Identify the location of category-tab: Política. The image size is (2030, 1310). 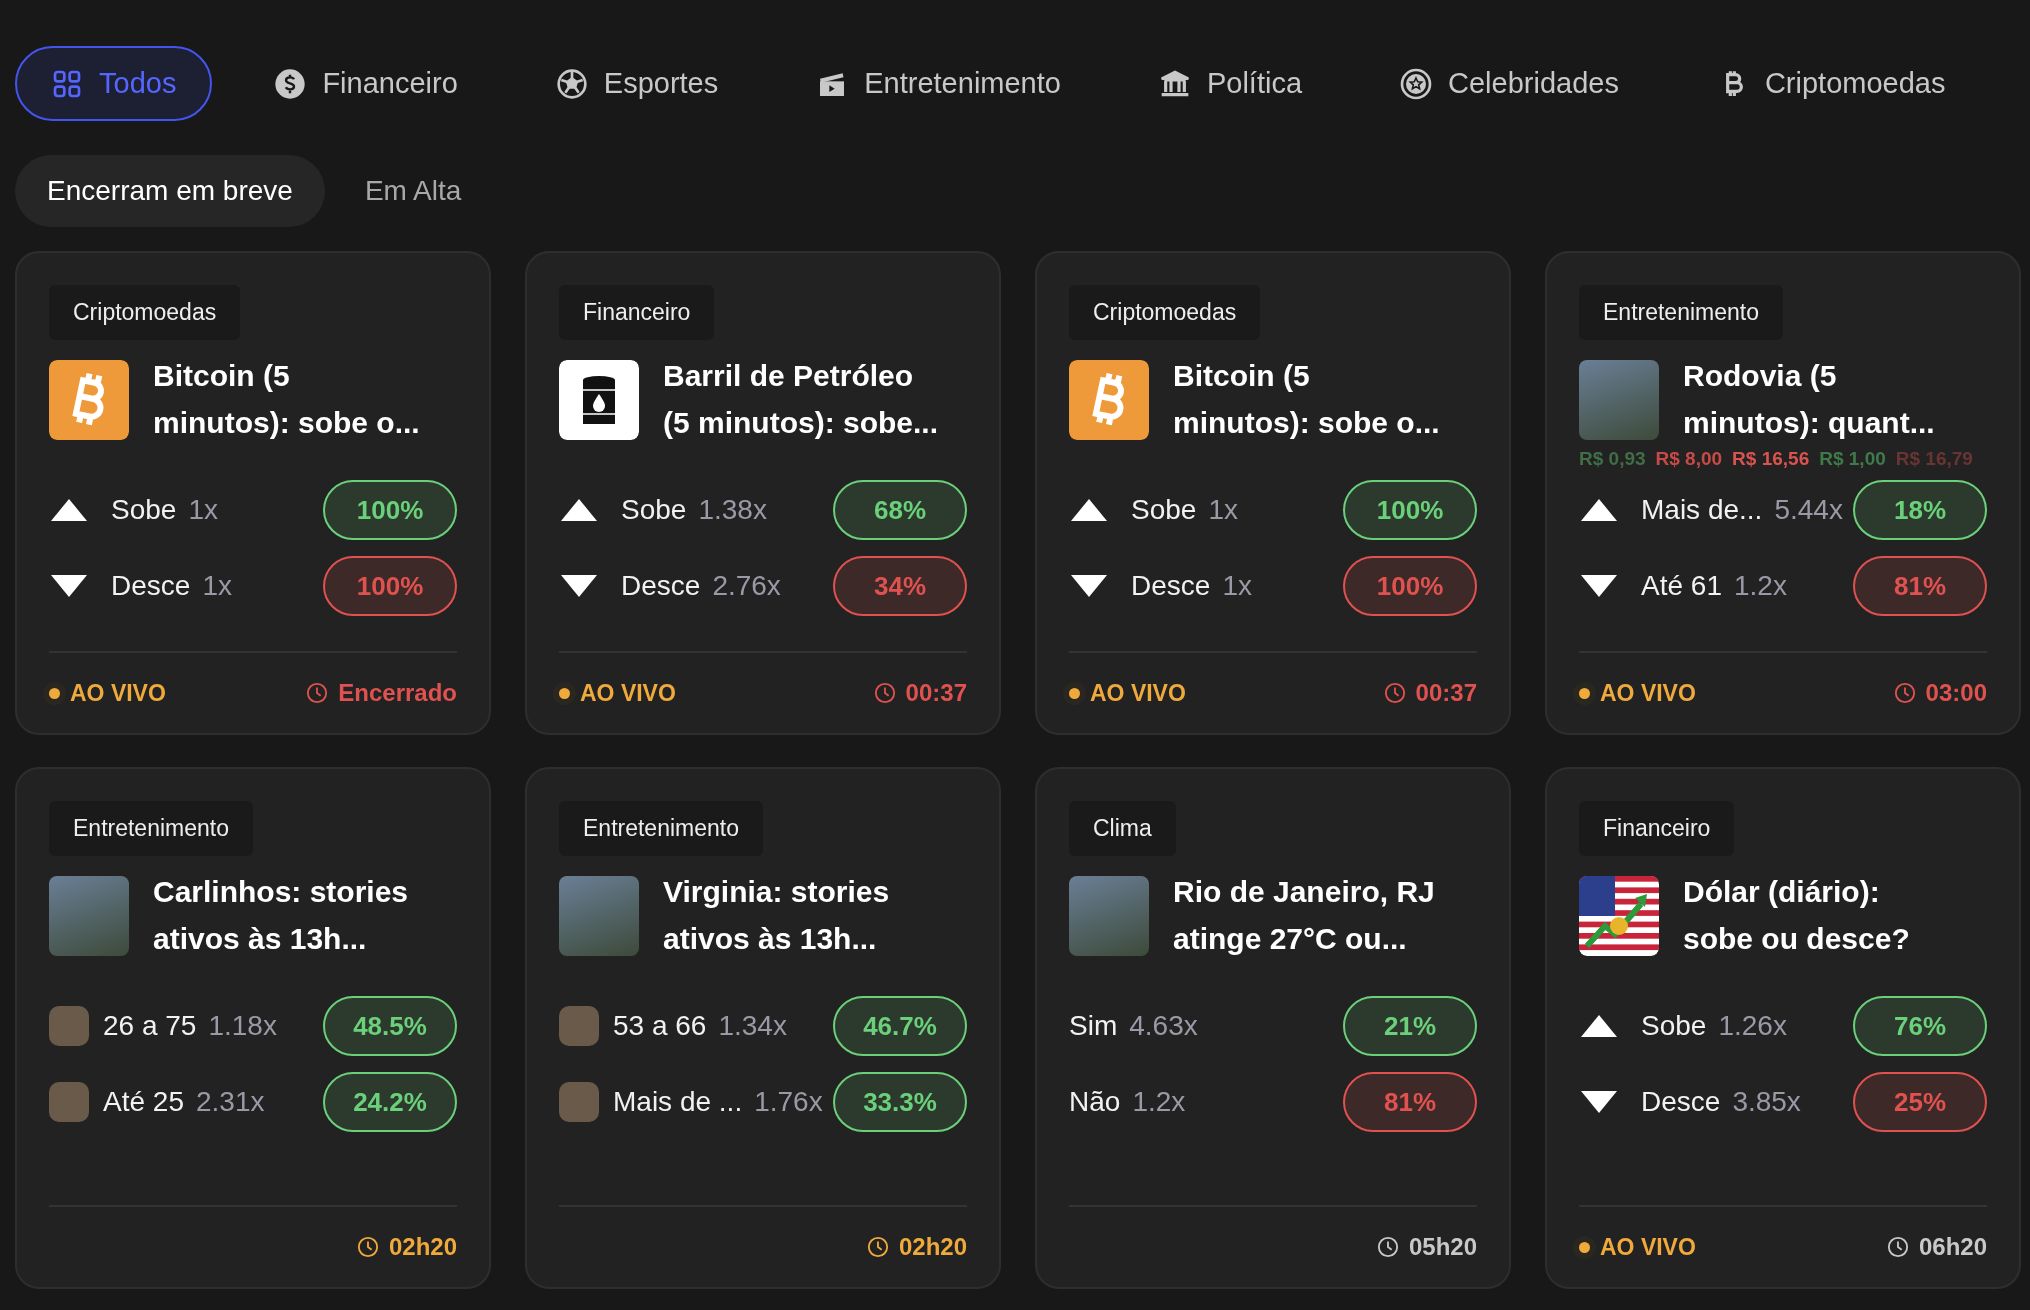
(1230, 83).